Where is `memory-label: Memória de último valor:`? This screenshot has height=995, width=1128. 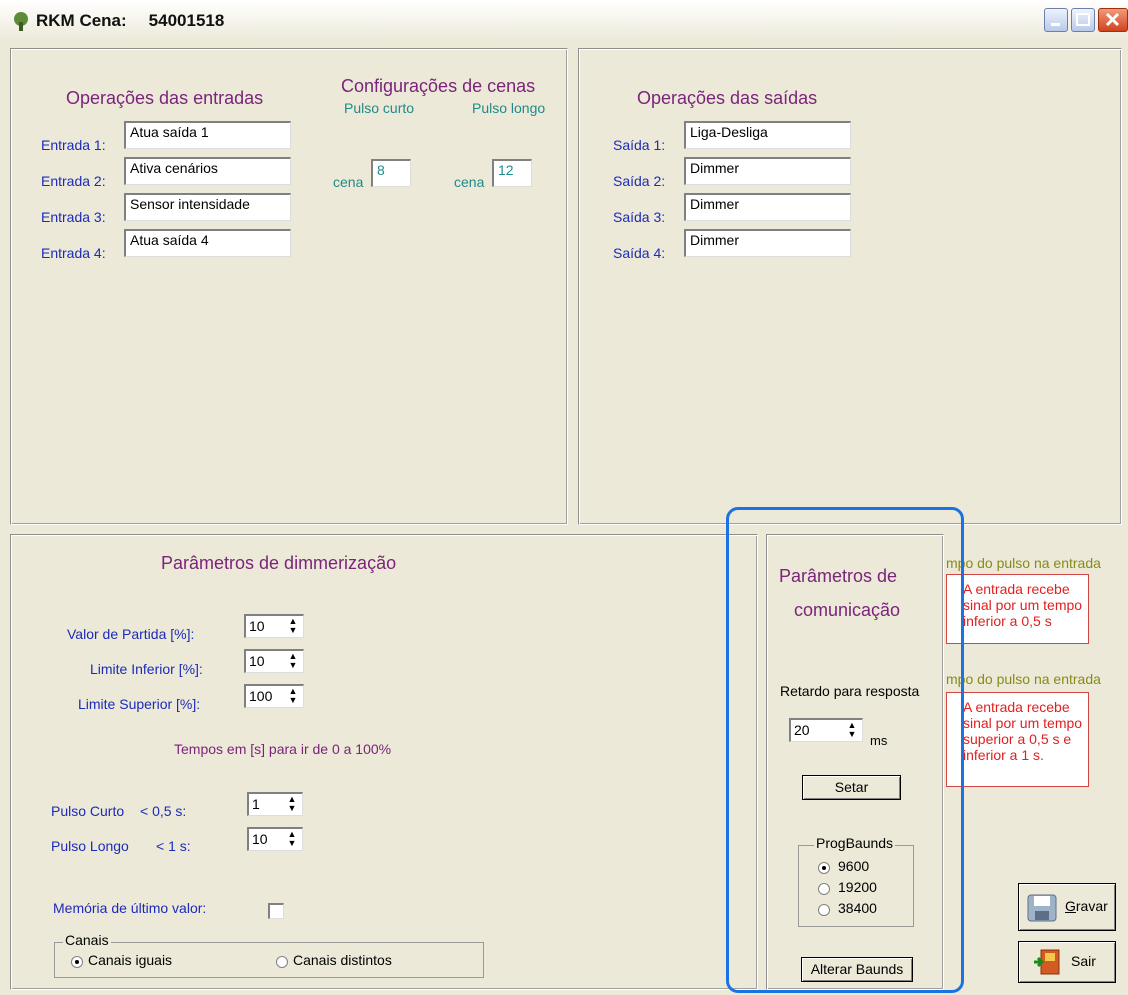
memory-label: Memória de último valor: is located at coordinates (130, 908).